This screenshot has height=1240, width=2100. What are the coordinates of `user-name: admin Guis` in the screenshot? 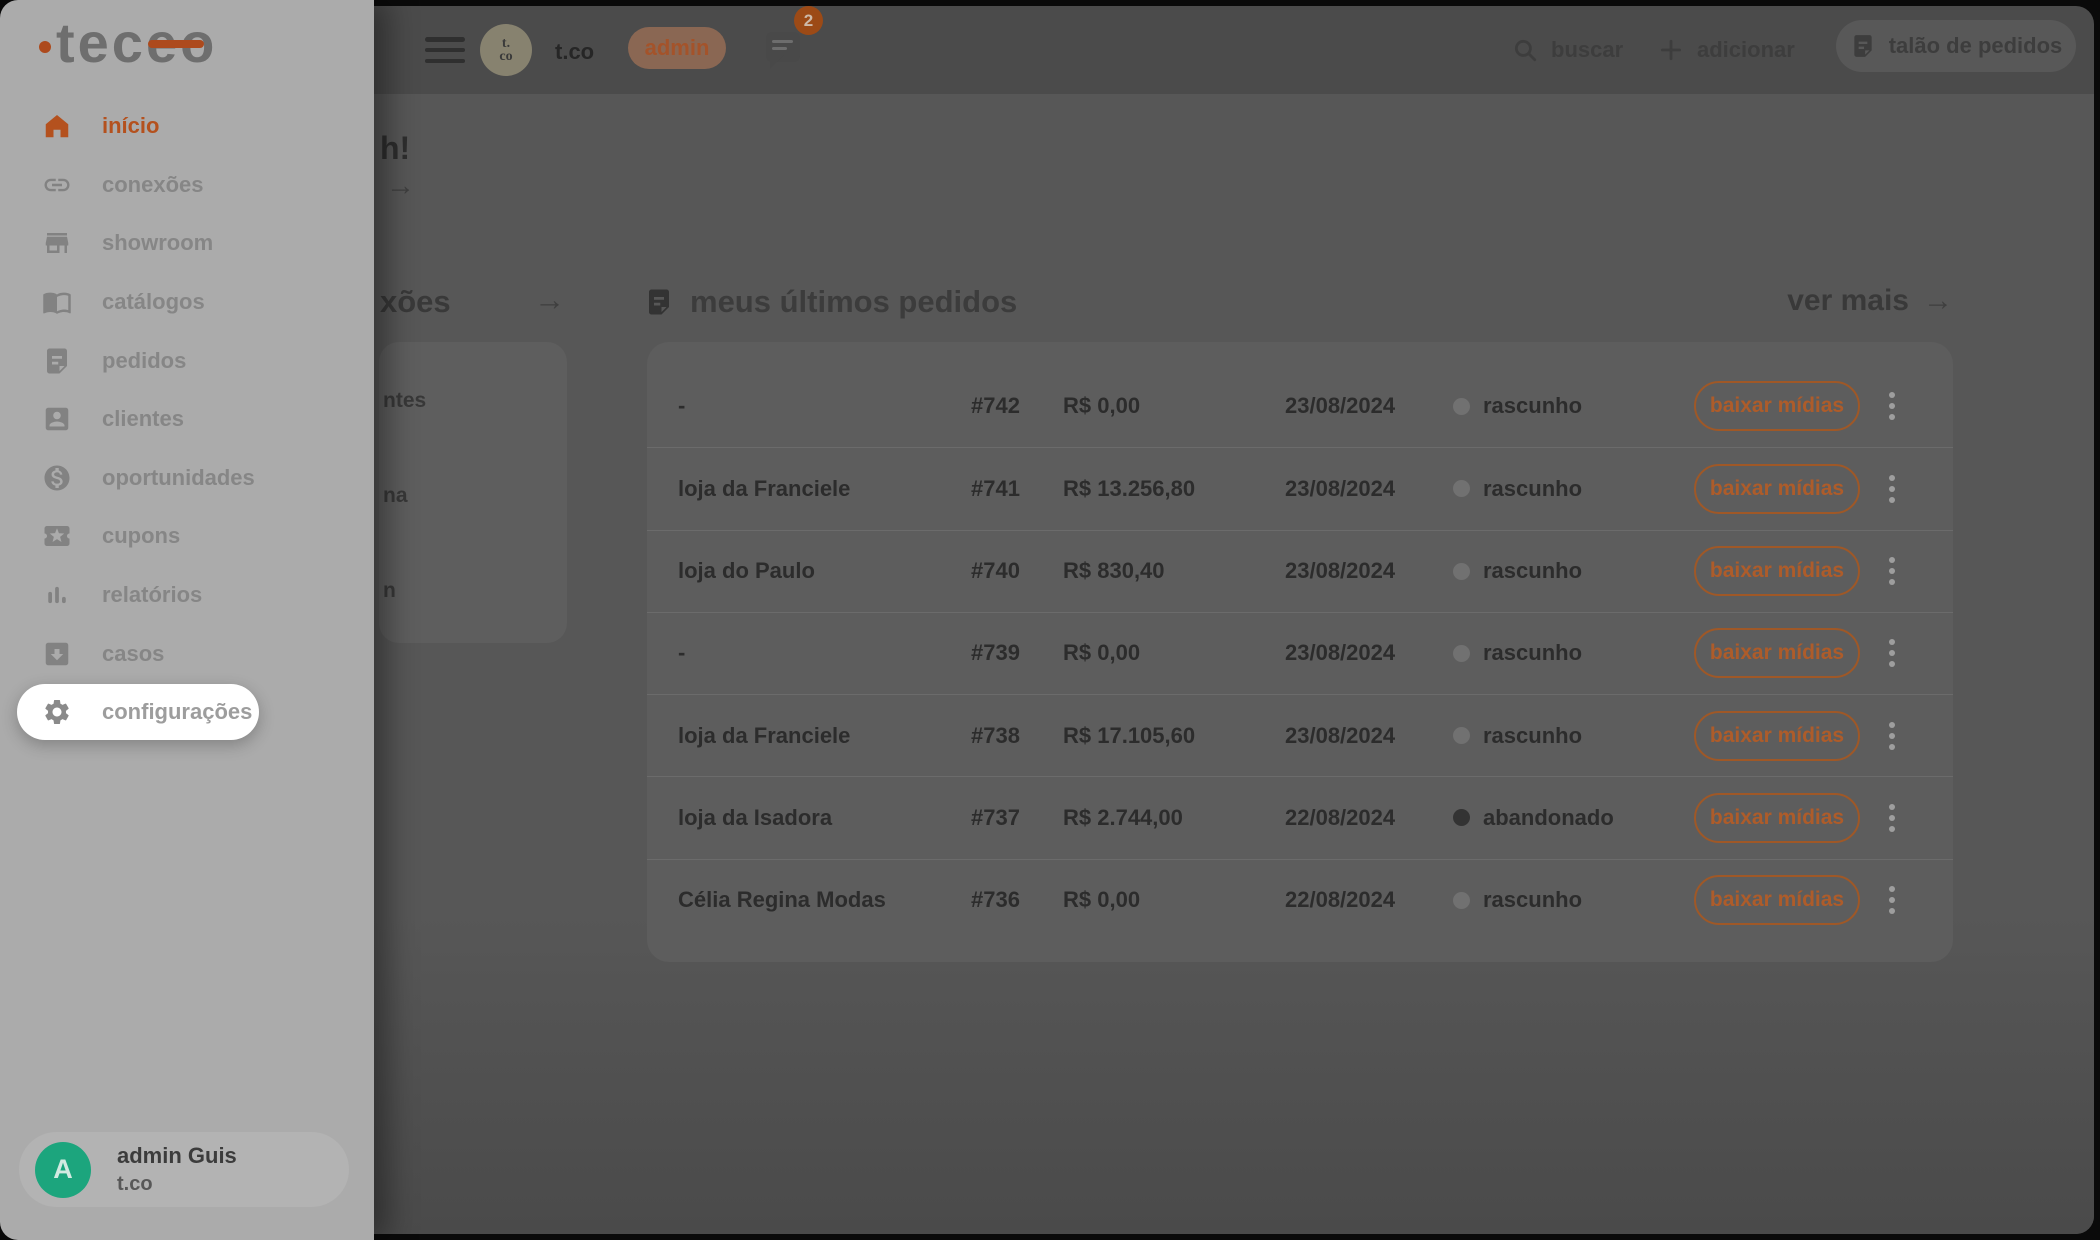 It's located at (177, 1155).